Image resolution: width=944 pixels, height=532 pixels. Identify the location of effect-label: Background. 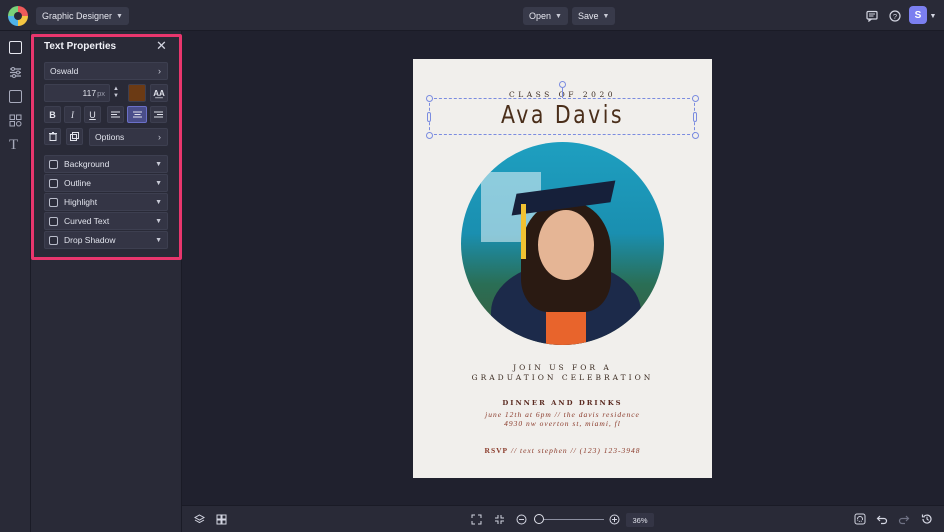
(87, 164).